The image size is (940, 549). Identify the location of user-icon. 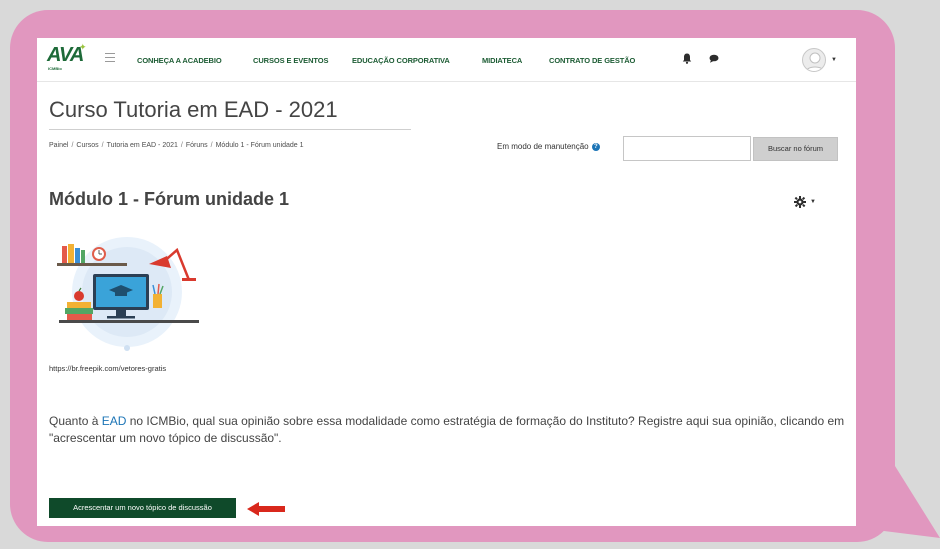
(815, 61).